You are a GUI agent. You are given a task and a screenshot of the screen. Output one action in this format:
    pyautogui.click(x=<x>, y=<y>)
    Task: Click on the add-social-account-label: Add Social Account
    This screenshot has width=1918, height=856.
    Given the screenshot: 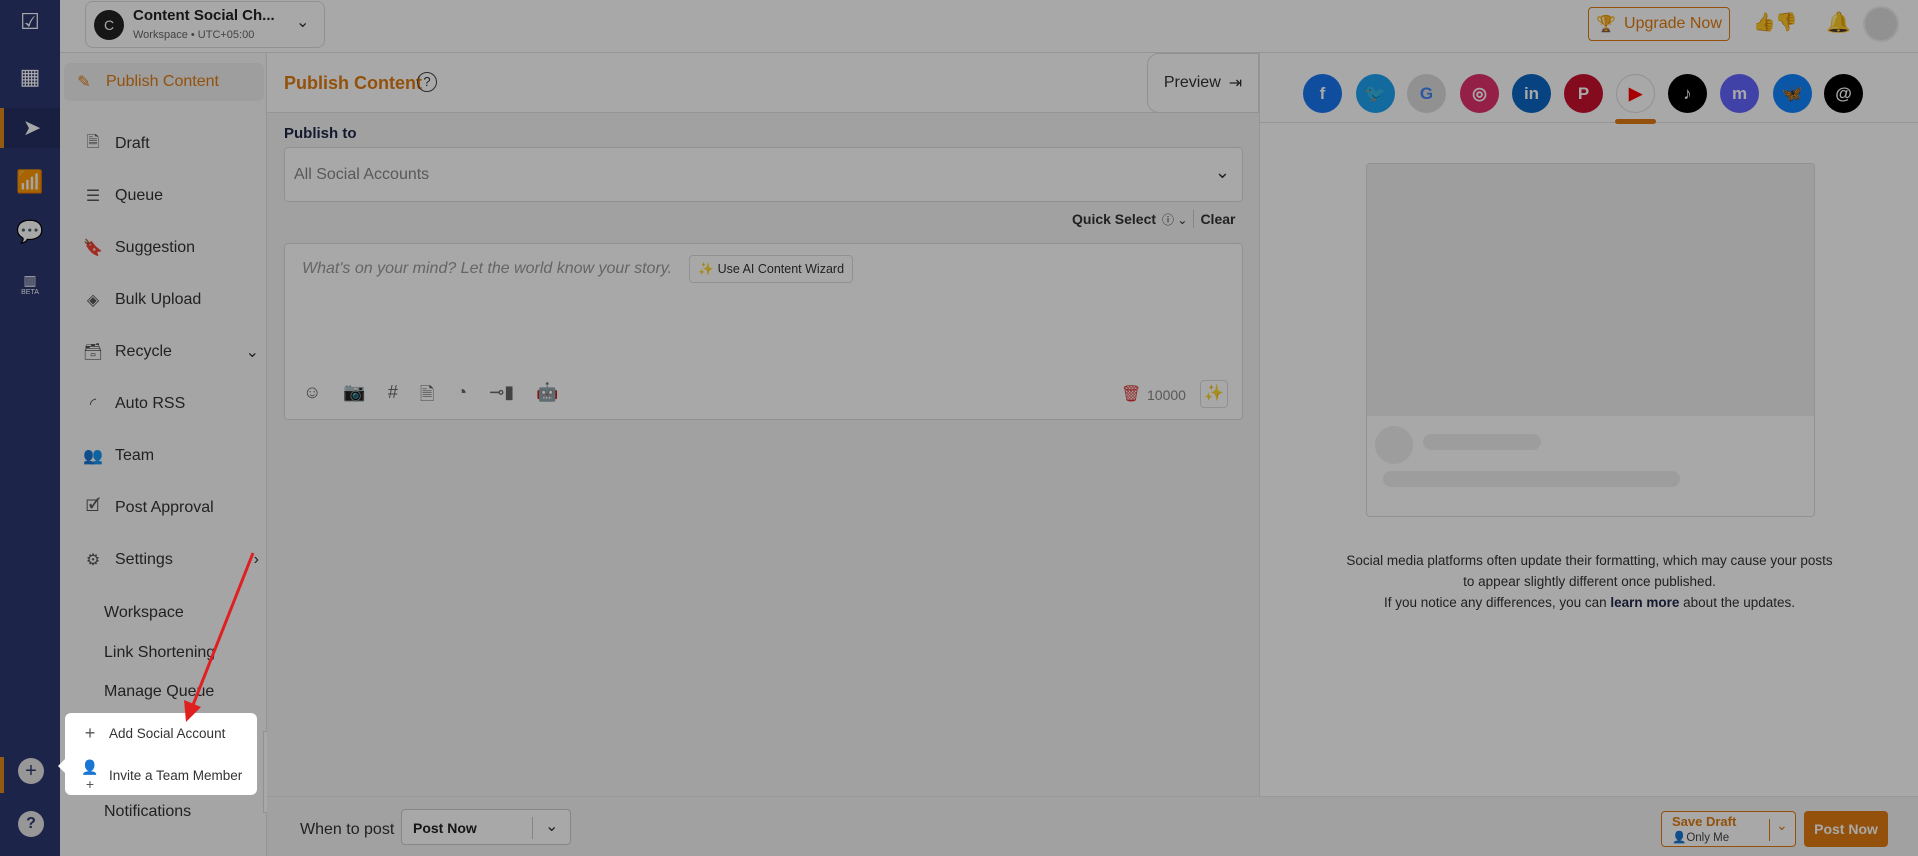 What is the action you would take?
    pyautogui.click(x=167, y=733)
    